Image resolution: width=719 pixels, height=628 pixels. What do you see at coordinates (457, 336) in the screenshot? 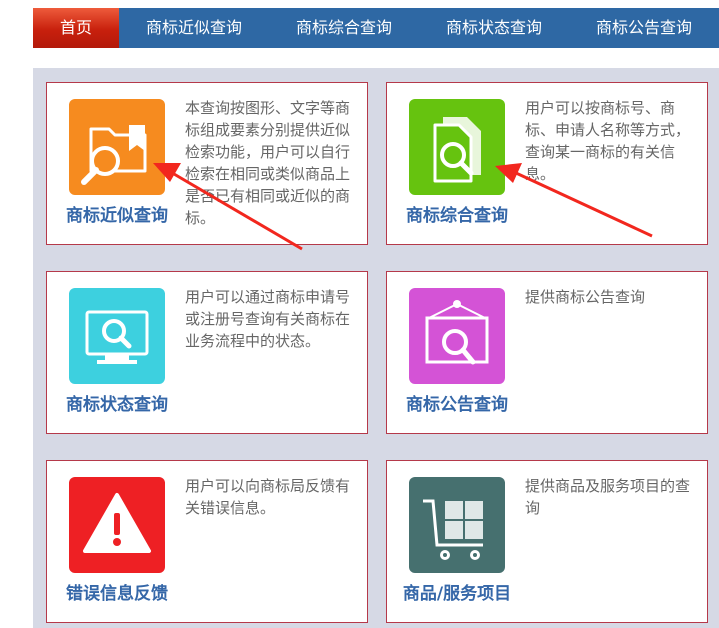
I see `notice-search-icon` at bounding box center [457, 336].